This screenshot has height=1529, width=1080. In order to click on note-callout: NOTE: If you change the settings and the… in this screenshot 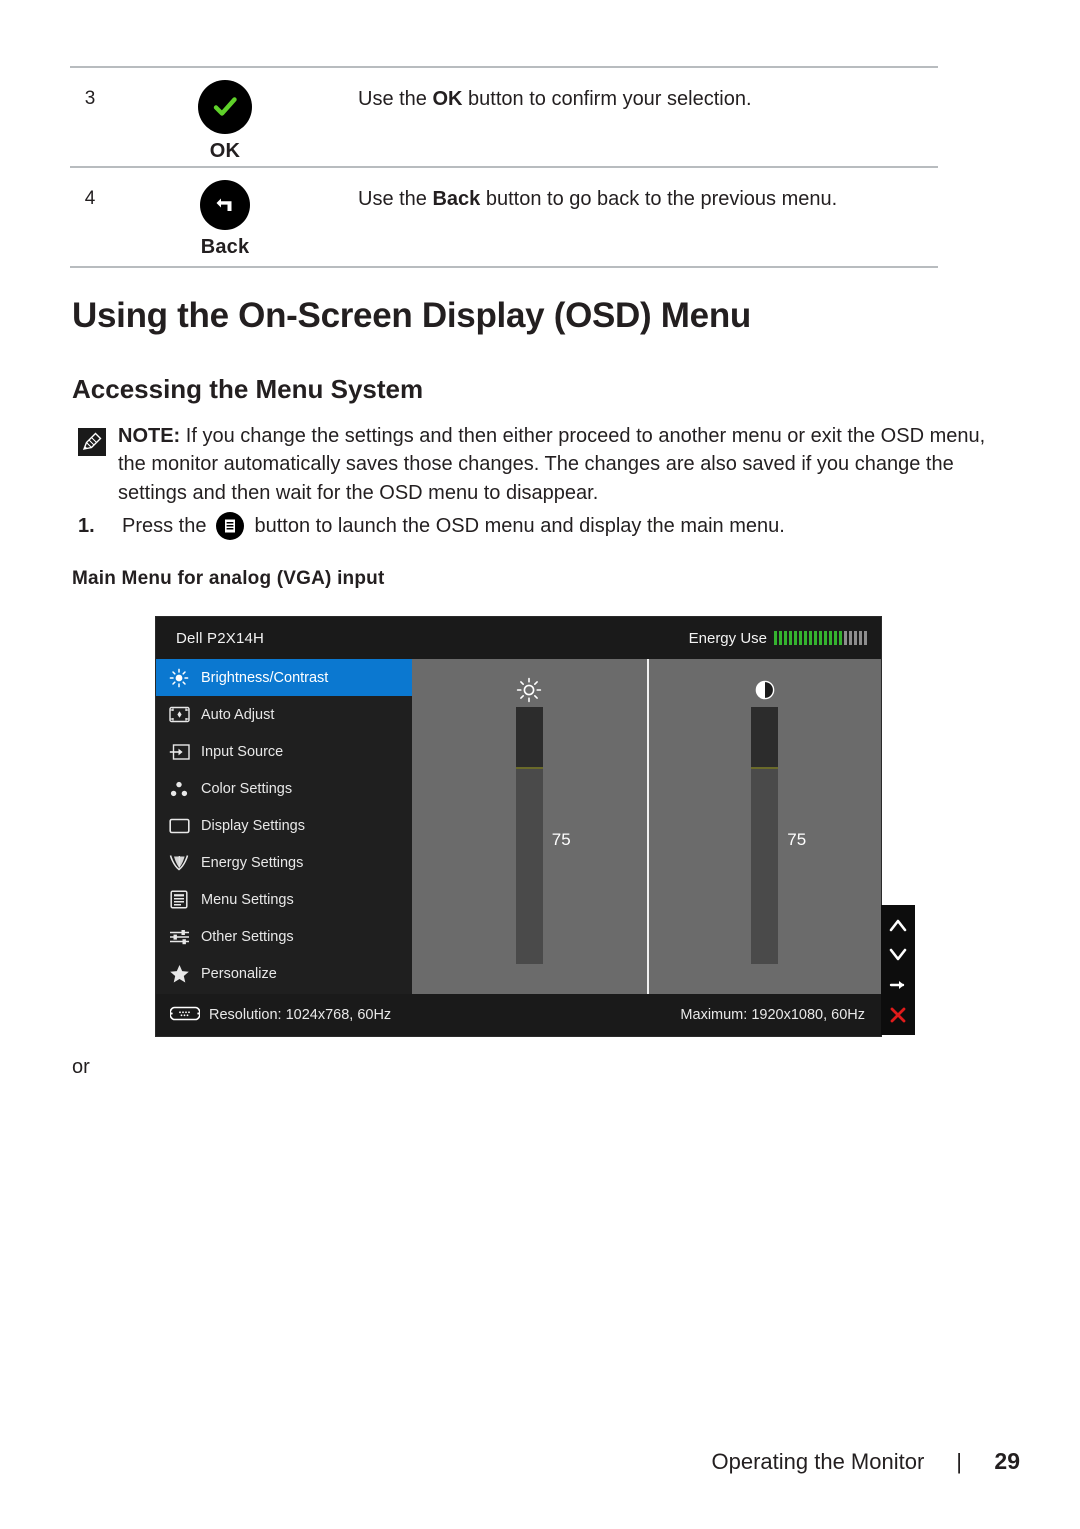, I will do `click(548, 464)`.